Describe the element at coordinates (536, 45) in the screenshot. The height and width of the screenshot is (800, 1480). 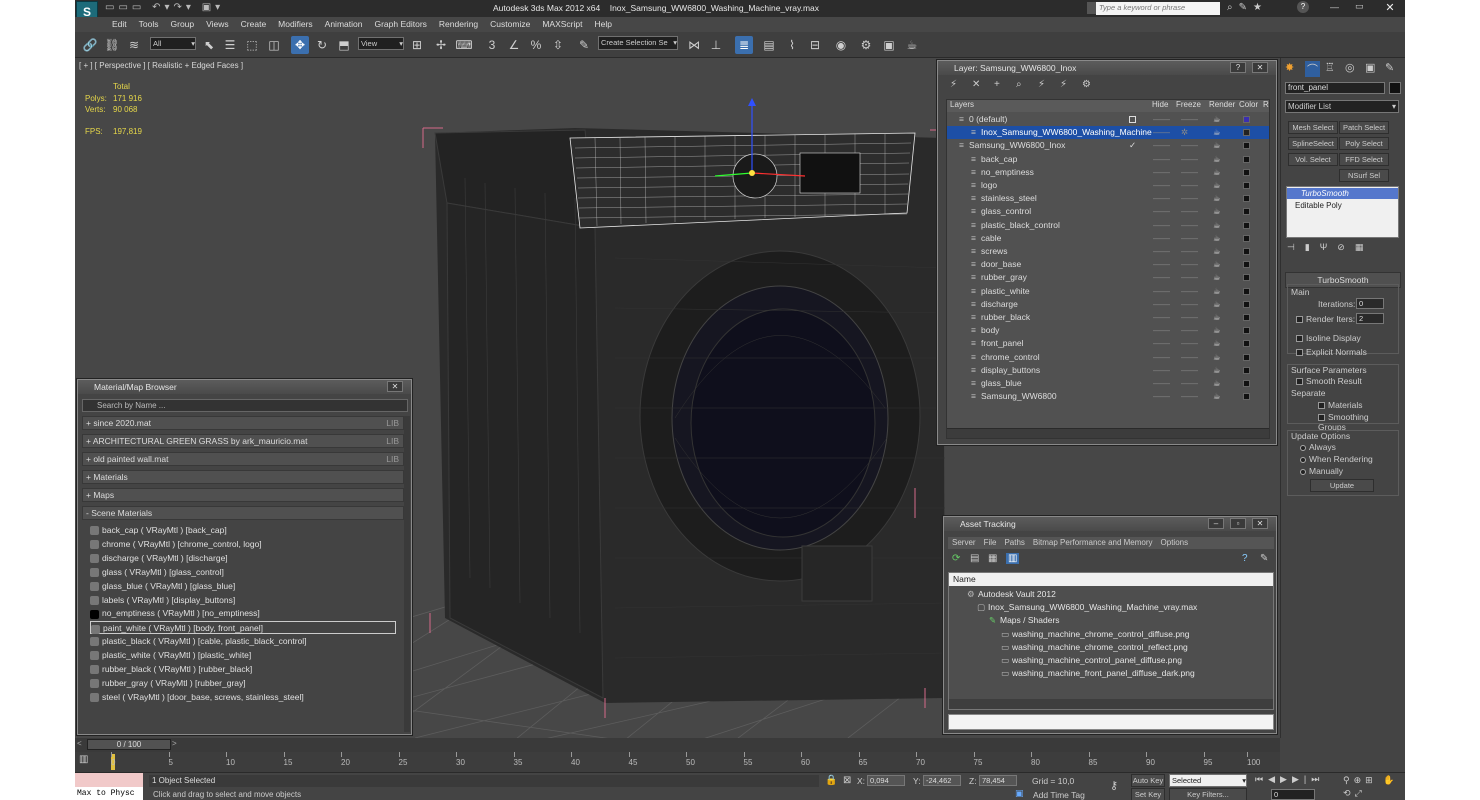
I see `percent-snap-icon: %` at that location.